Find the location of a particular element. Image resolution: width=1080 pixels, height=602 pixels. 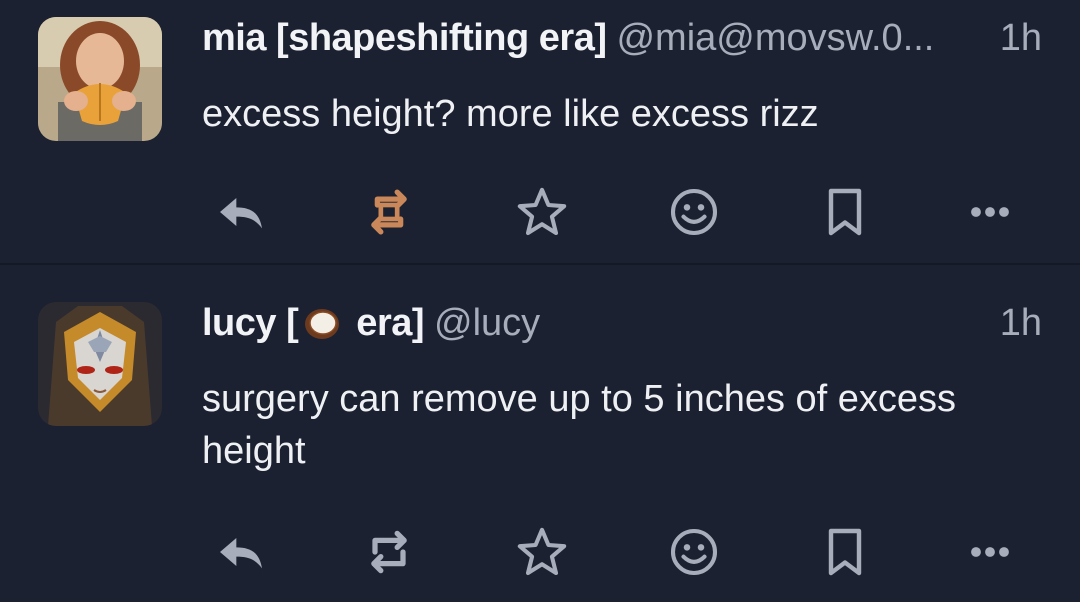

display-name: lucy [ era] is located at coordinates (313, 323).